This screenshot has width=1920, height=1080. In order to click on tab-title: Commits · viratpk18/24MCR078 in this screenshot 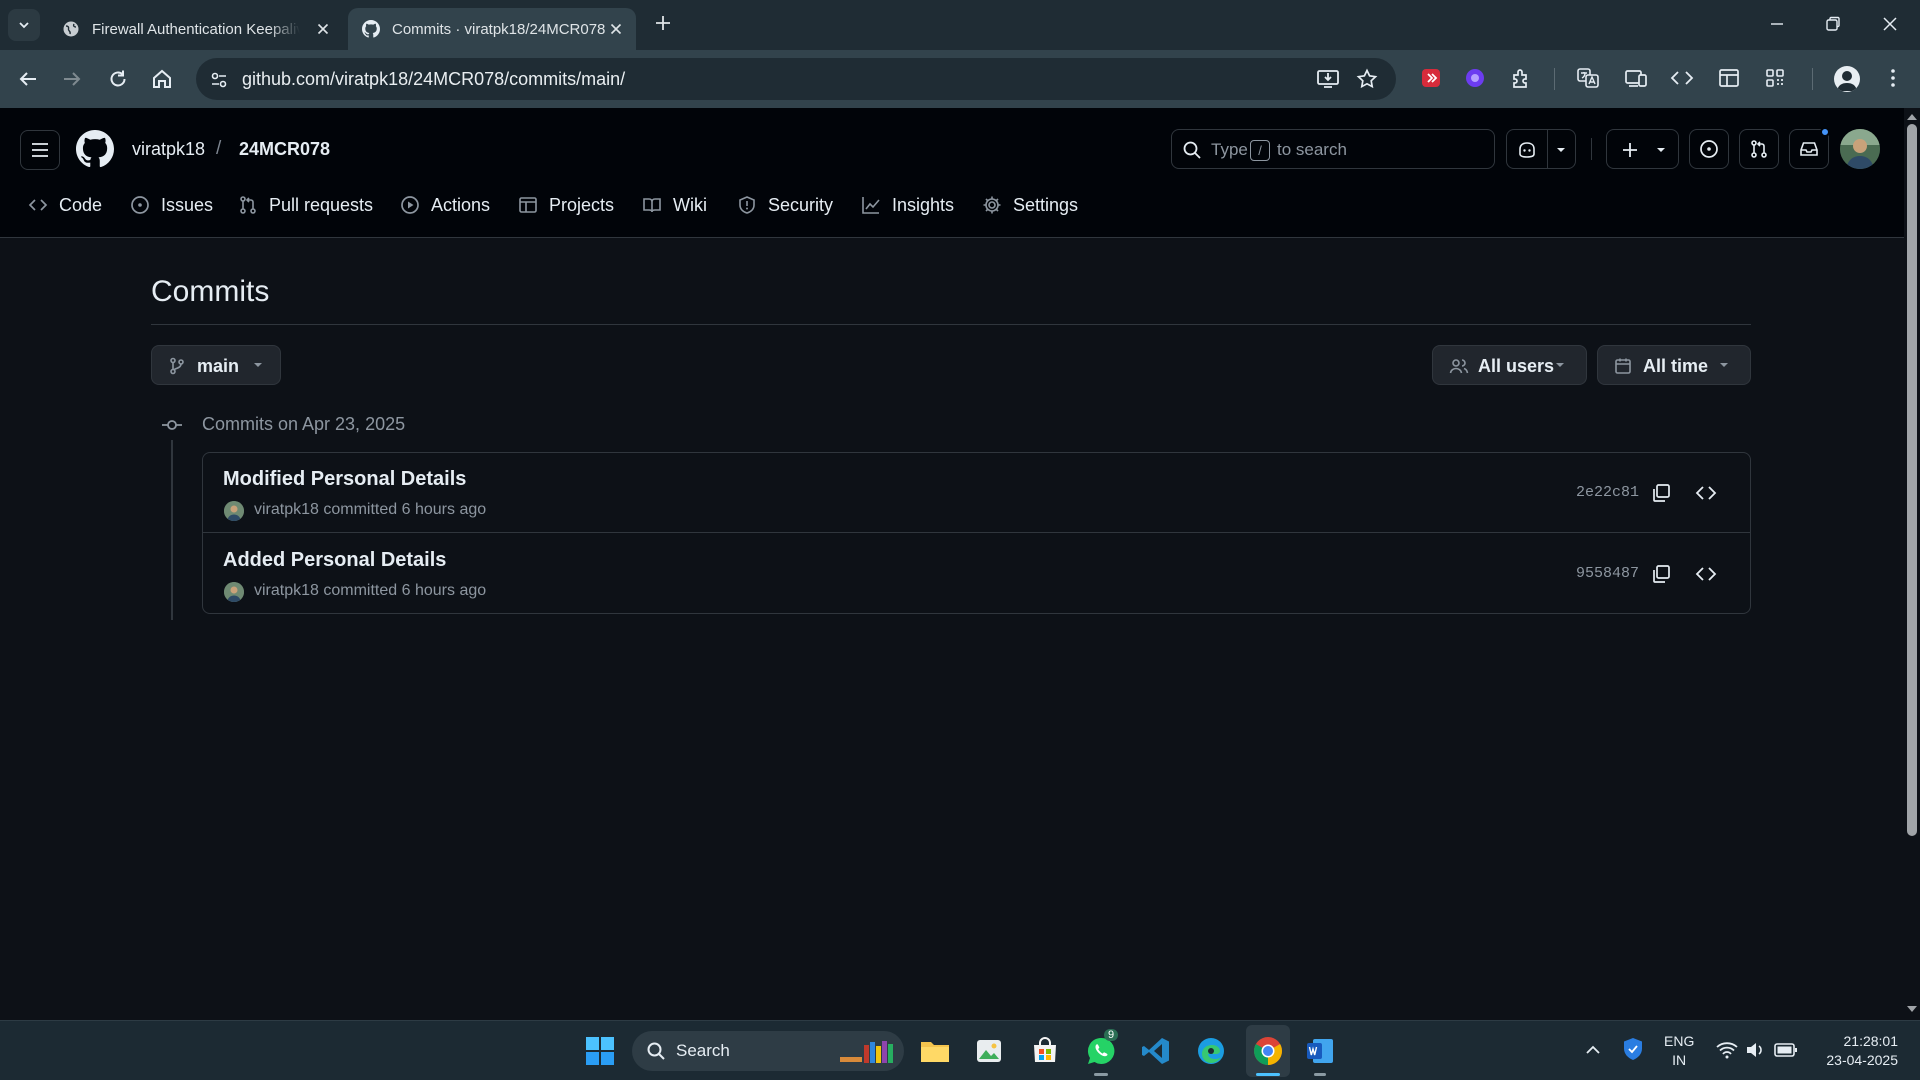, I will do `click(499, 29)`.